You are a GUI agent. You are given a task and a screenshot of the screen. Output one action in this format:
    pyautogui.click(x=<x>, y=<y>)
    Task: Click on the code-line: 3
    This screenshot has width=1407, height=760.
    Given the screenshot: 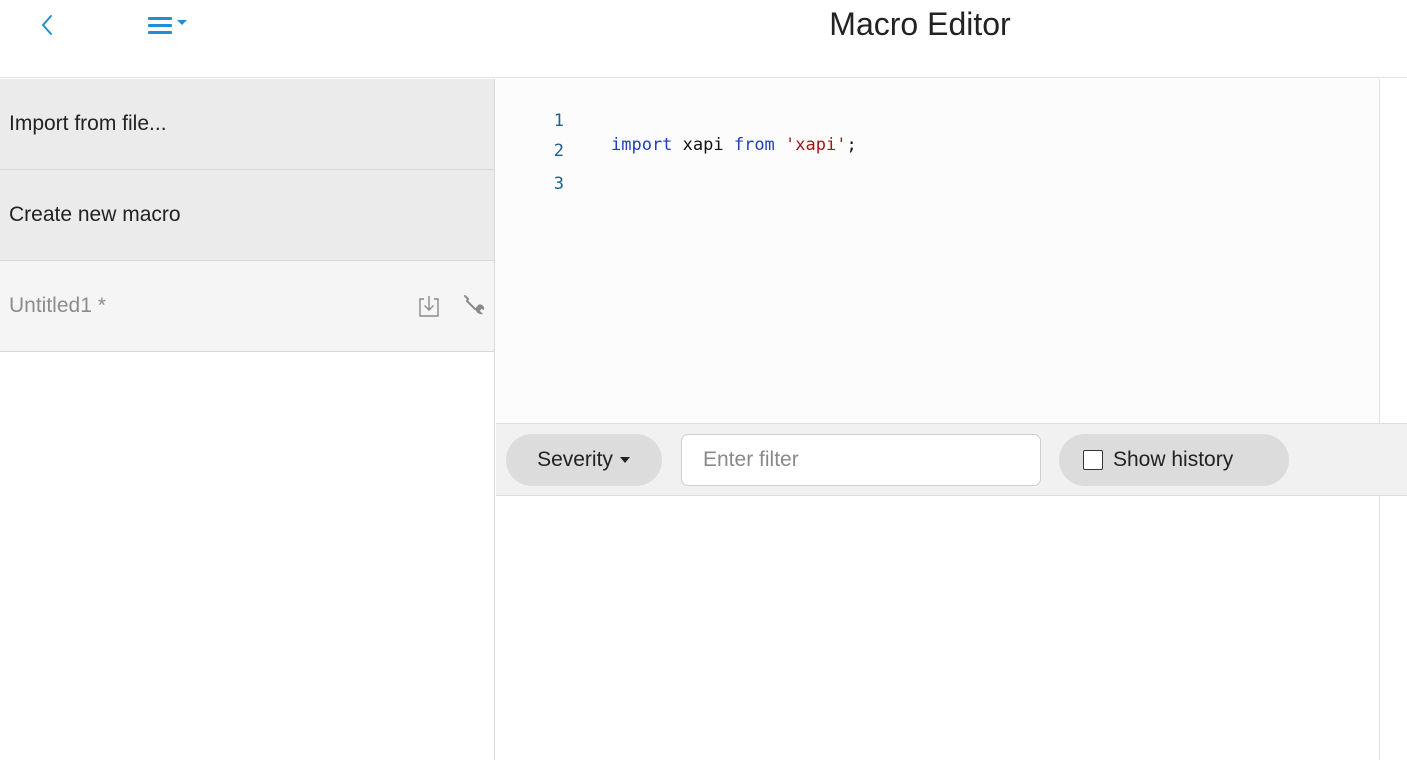 What is the action you would take?
    pyautogui.click(x=937, y=171)
    